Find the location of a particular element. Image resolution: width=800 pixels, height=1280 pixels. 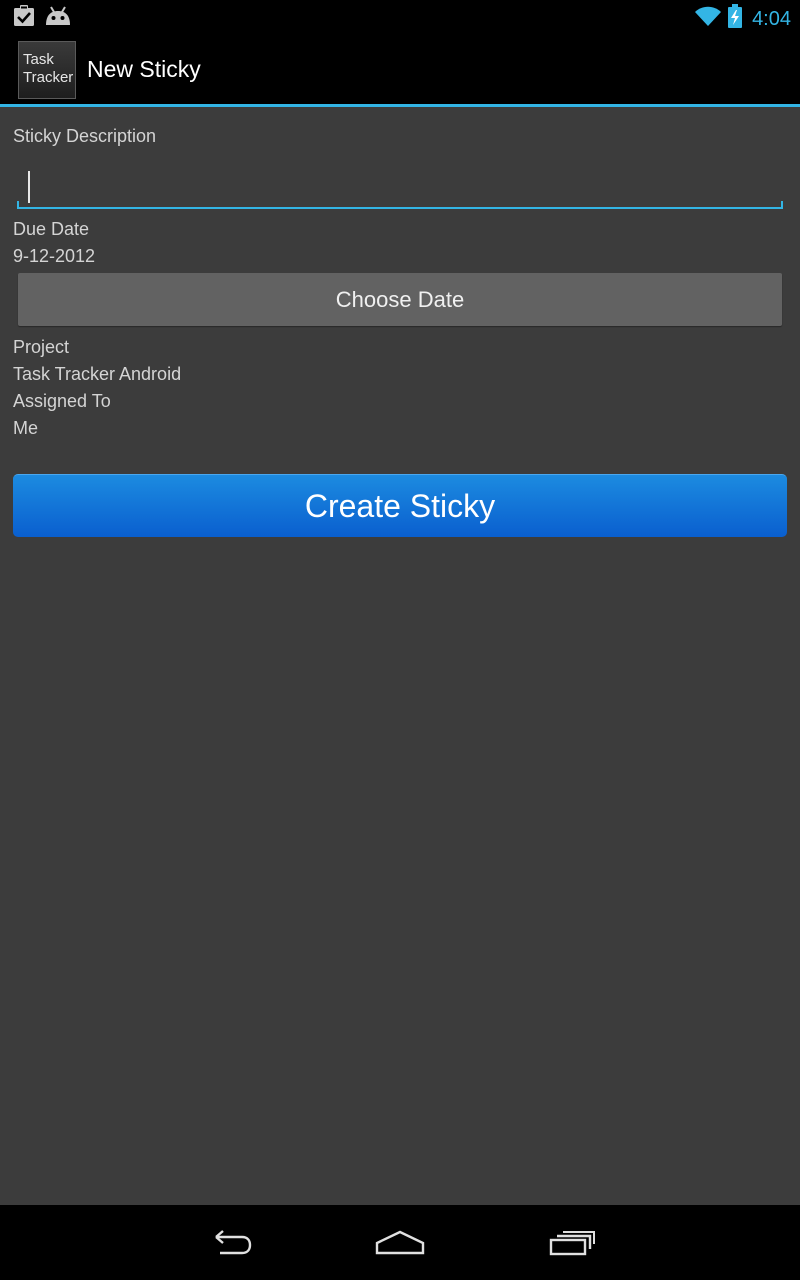

choose-date-button: Choose Date is located at coordinates (400, 299).